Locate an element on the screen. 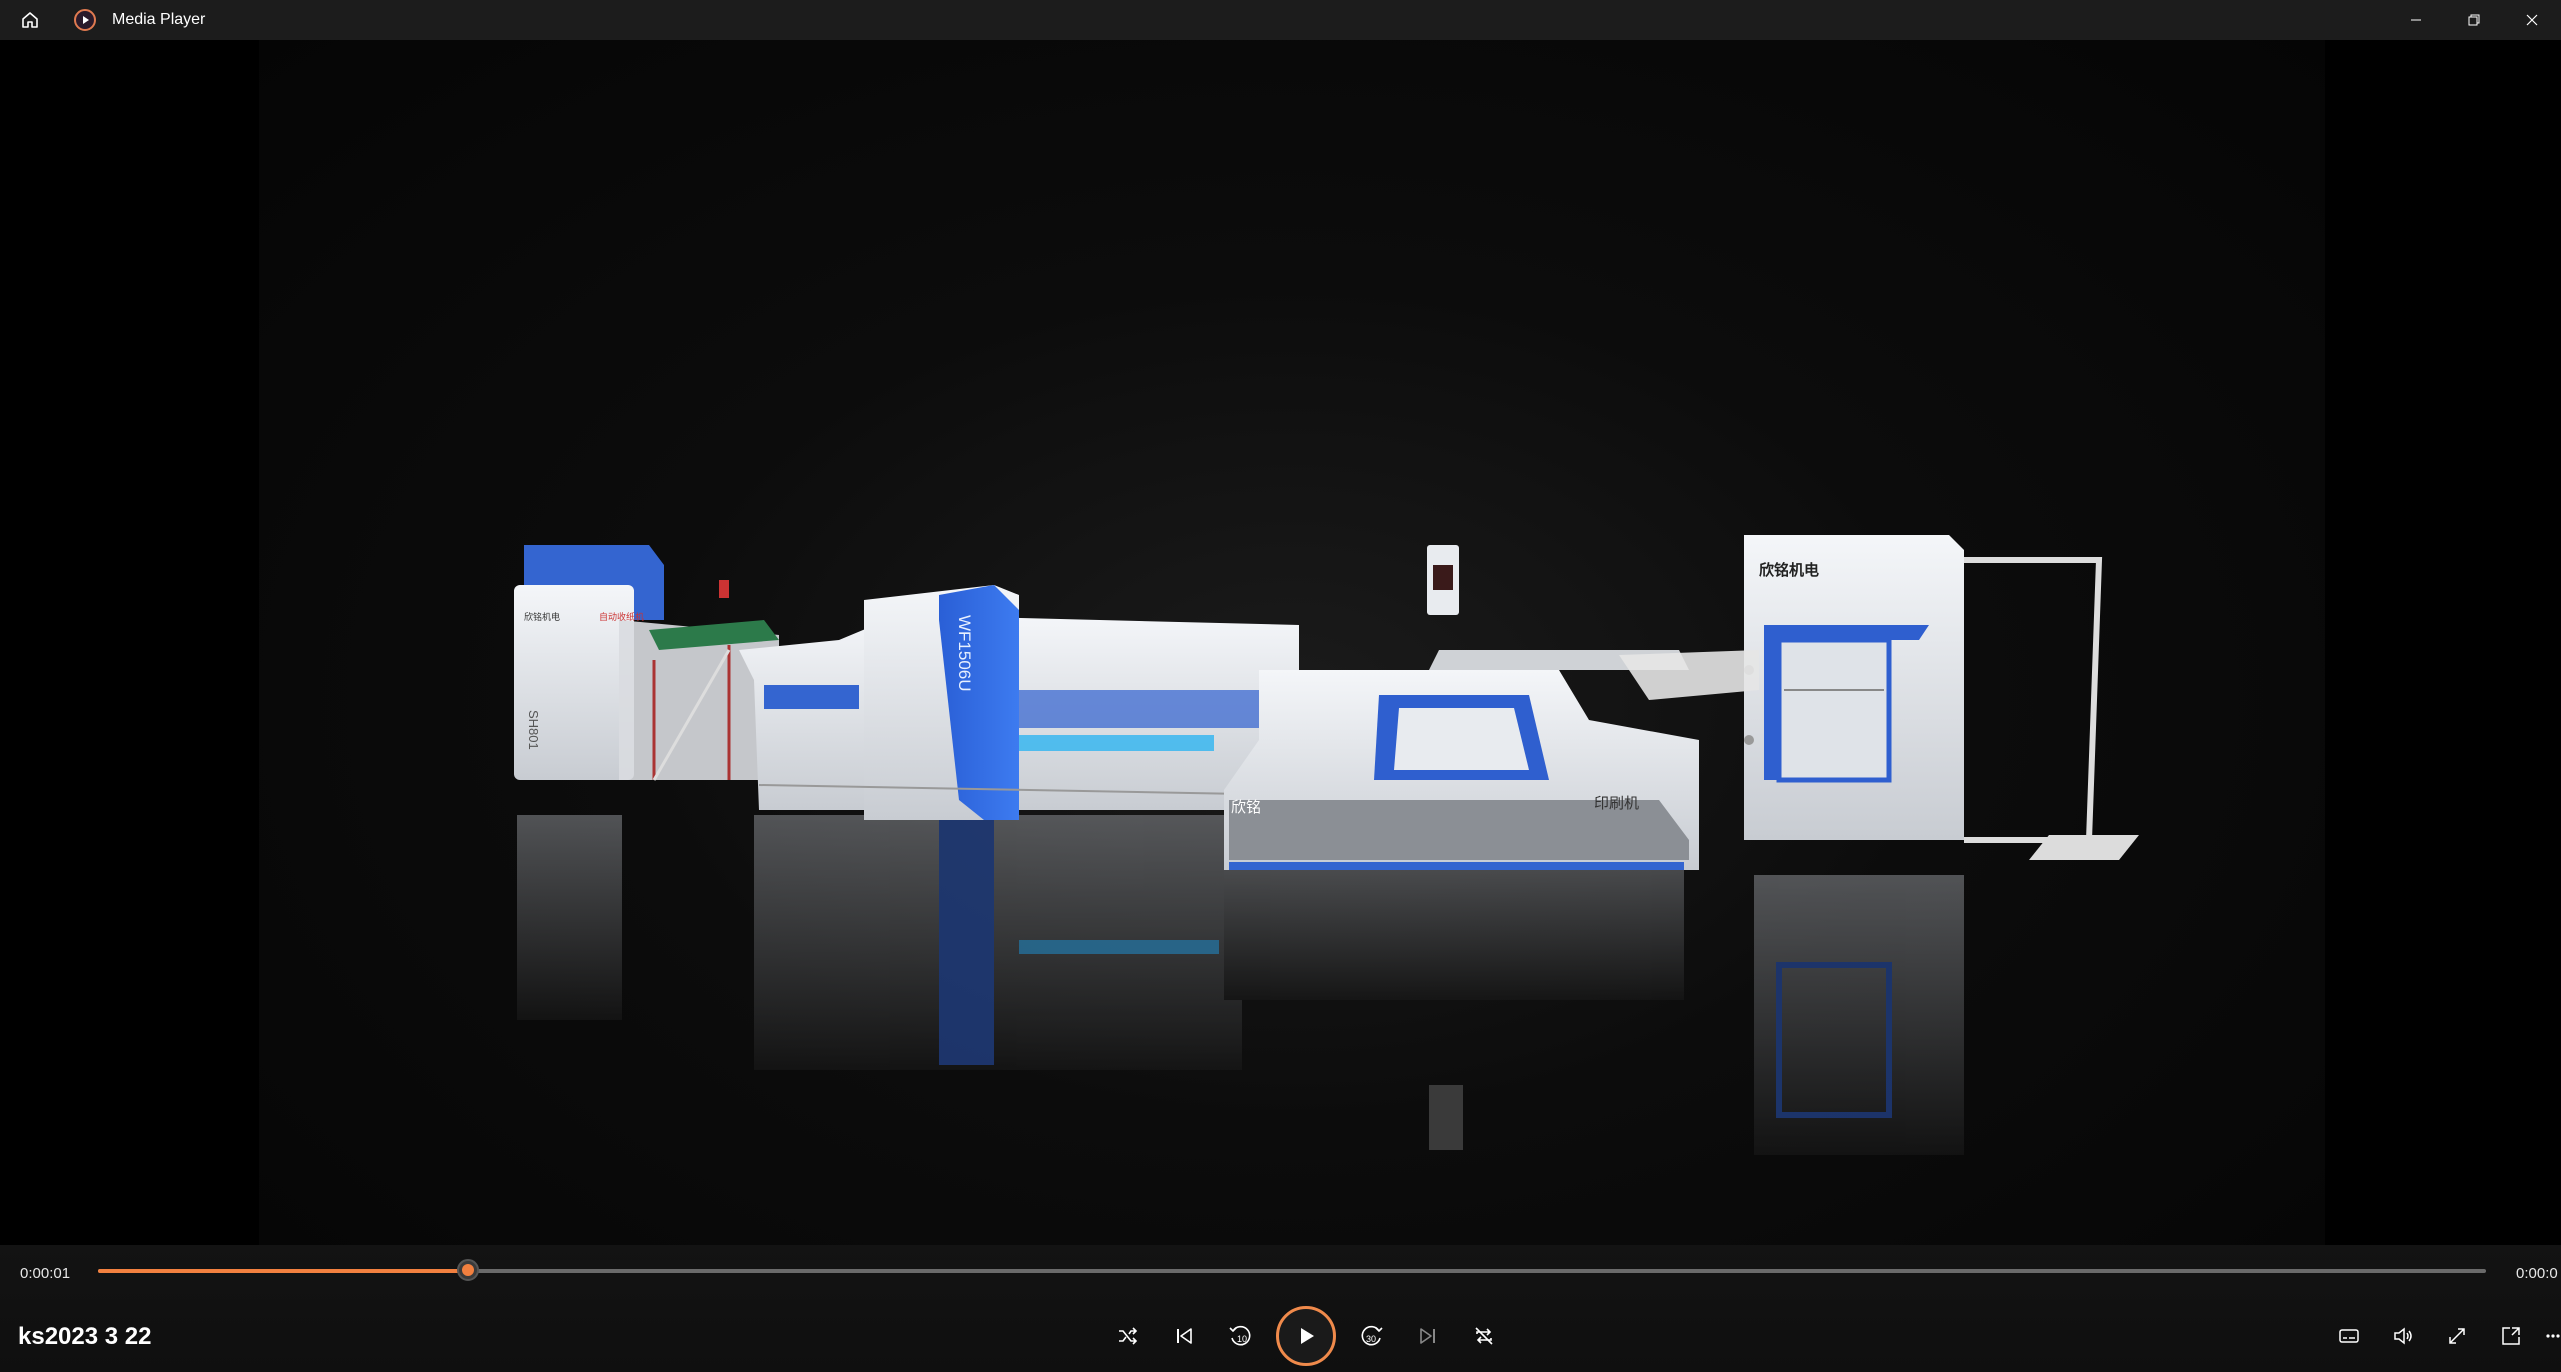 The image size is (2561, 1372). machine-feeder: 欣铭机电 自动收纸机 SH801 is located at coordinates (646, 663).